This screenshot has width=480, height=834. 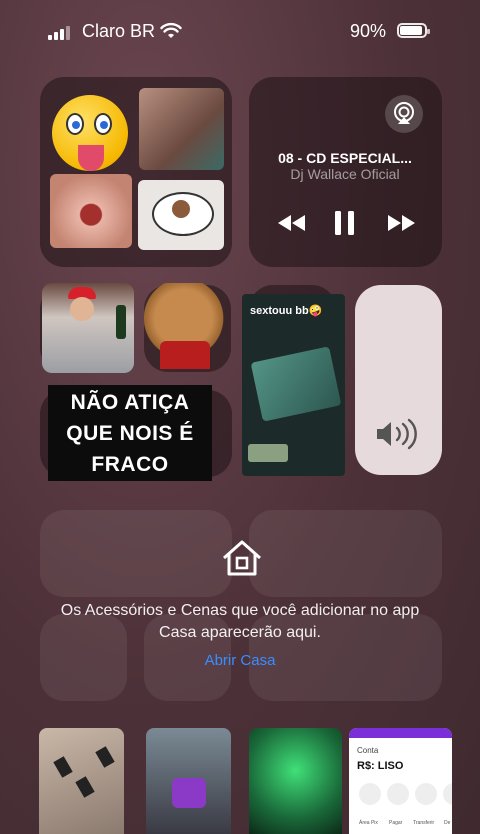 I want to click on track-artist: Dj Wallace Oficial, so click(x=345, y=174).